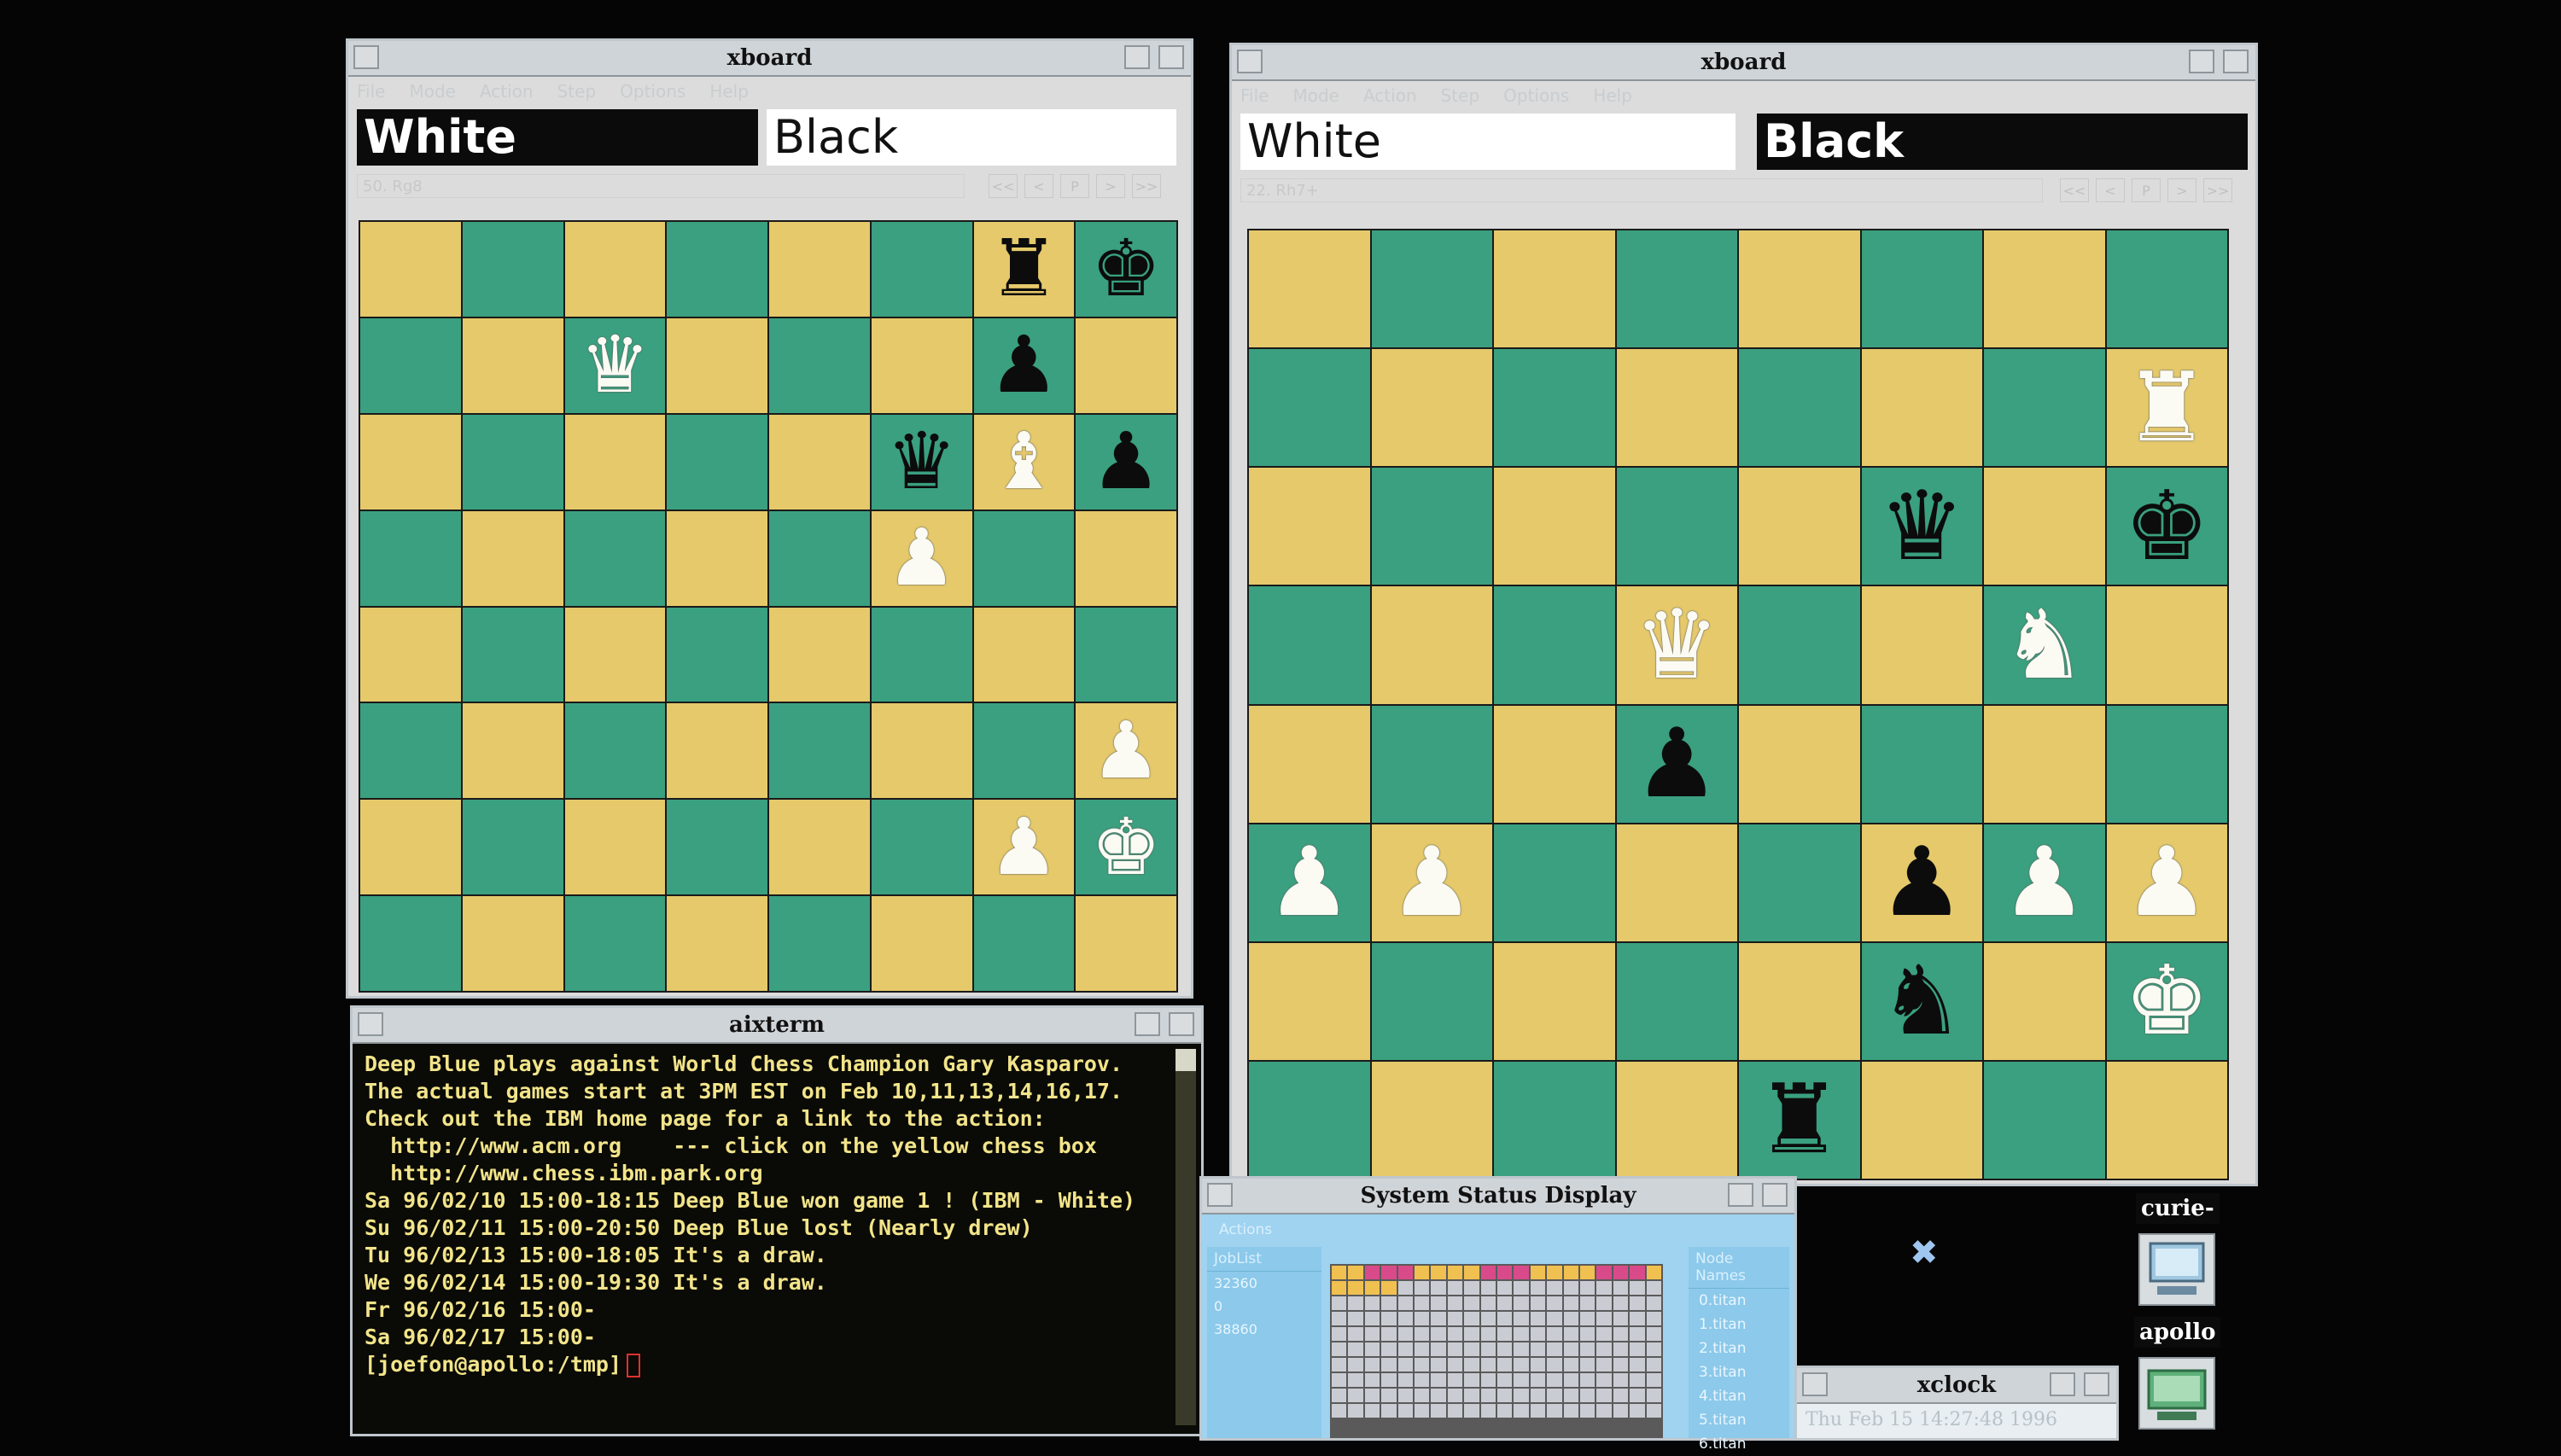 The width and height of the screenshot is (2561, 1456). What do you see at coordinates (1024, 461) in the screenshot?
I see `white-bishop-icon: ♝` at bounding box center [1024, 461].